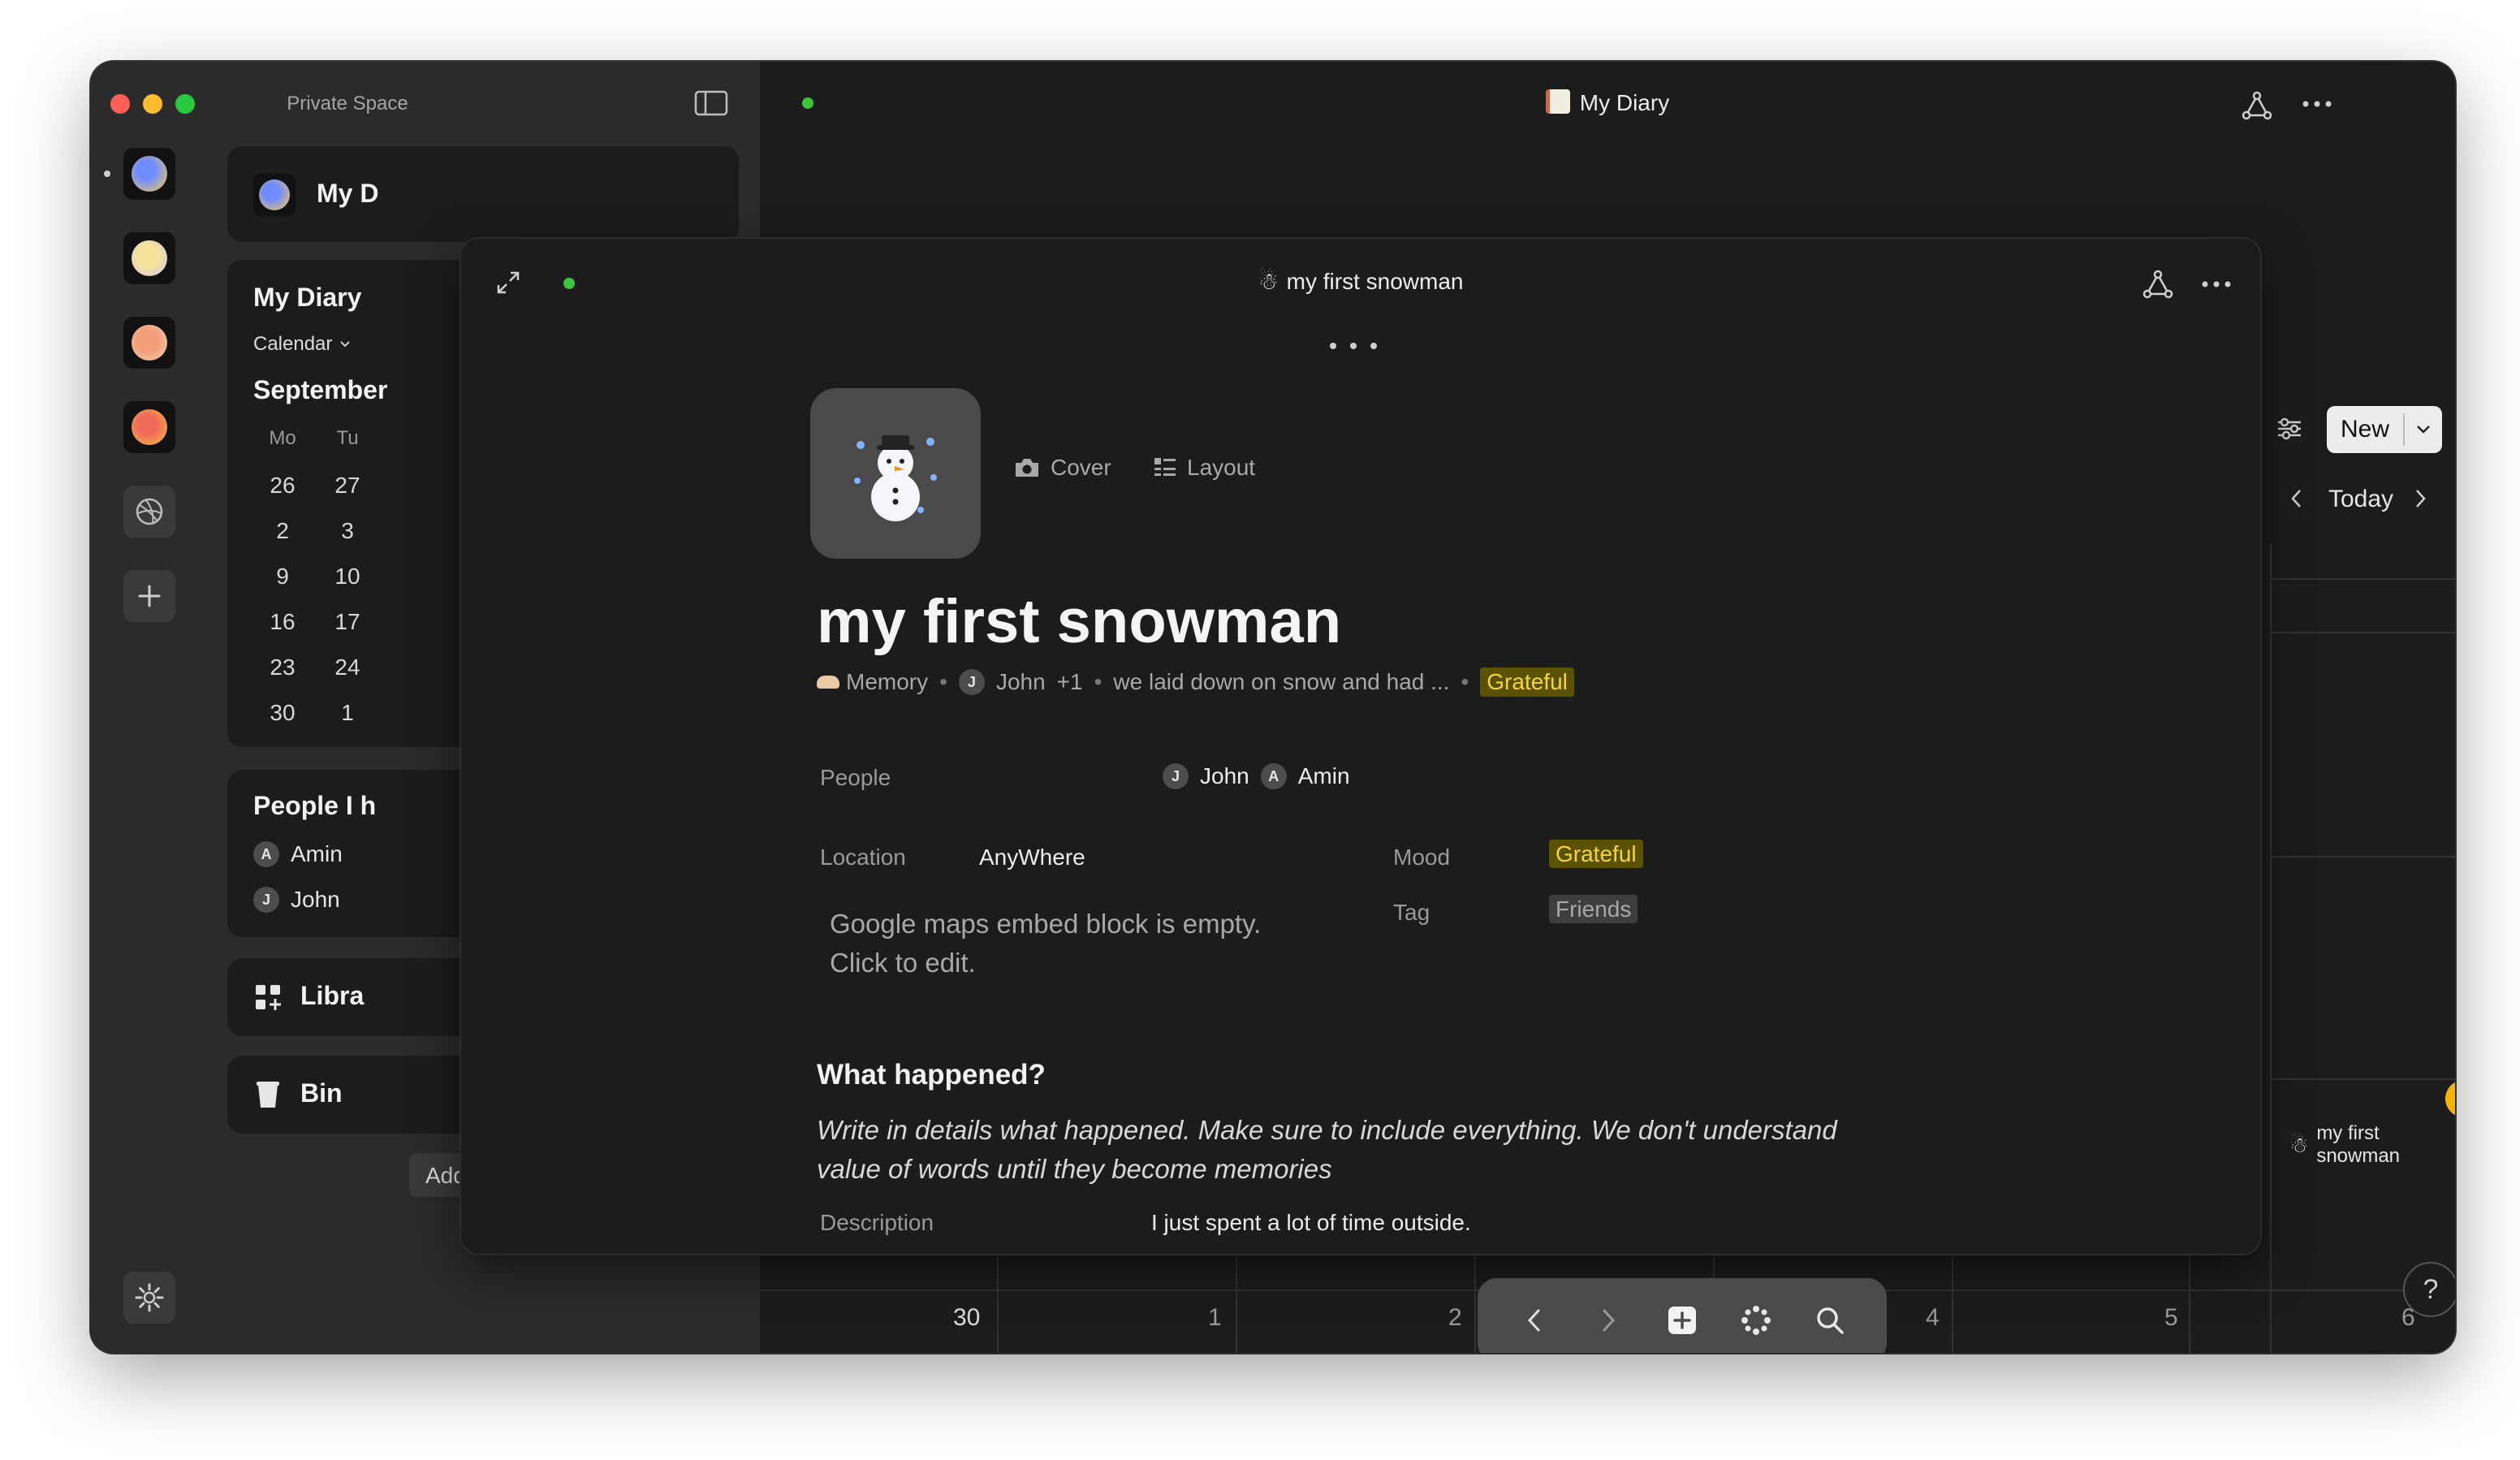  What do you see at coordinates (2361, 499) in the screenshot?
I see `today-button: Today` at bounding box center [2361, 499].